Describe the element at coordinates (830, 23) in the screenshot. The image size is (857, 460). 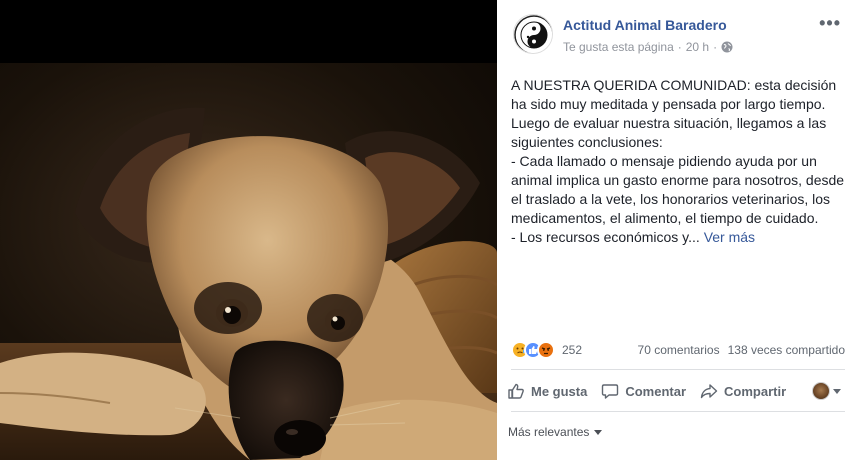
I see `more-options-button: •••` at that location.